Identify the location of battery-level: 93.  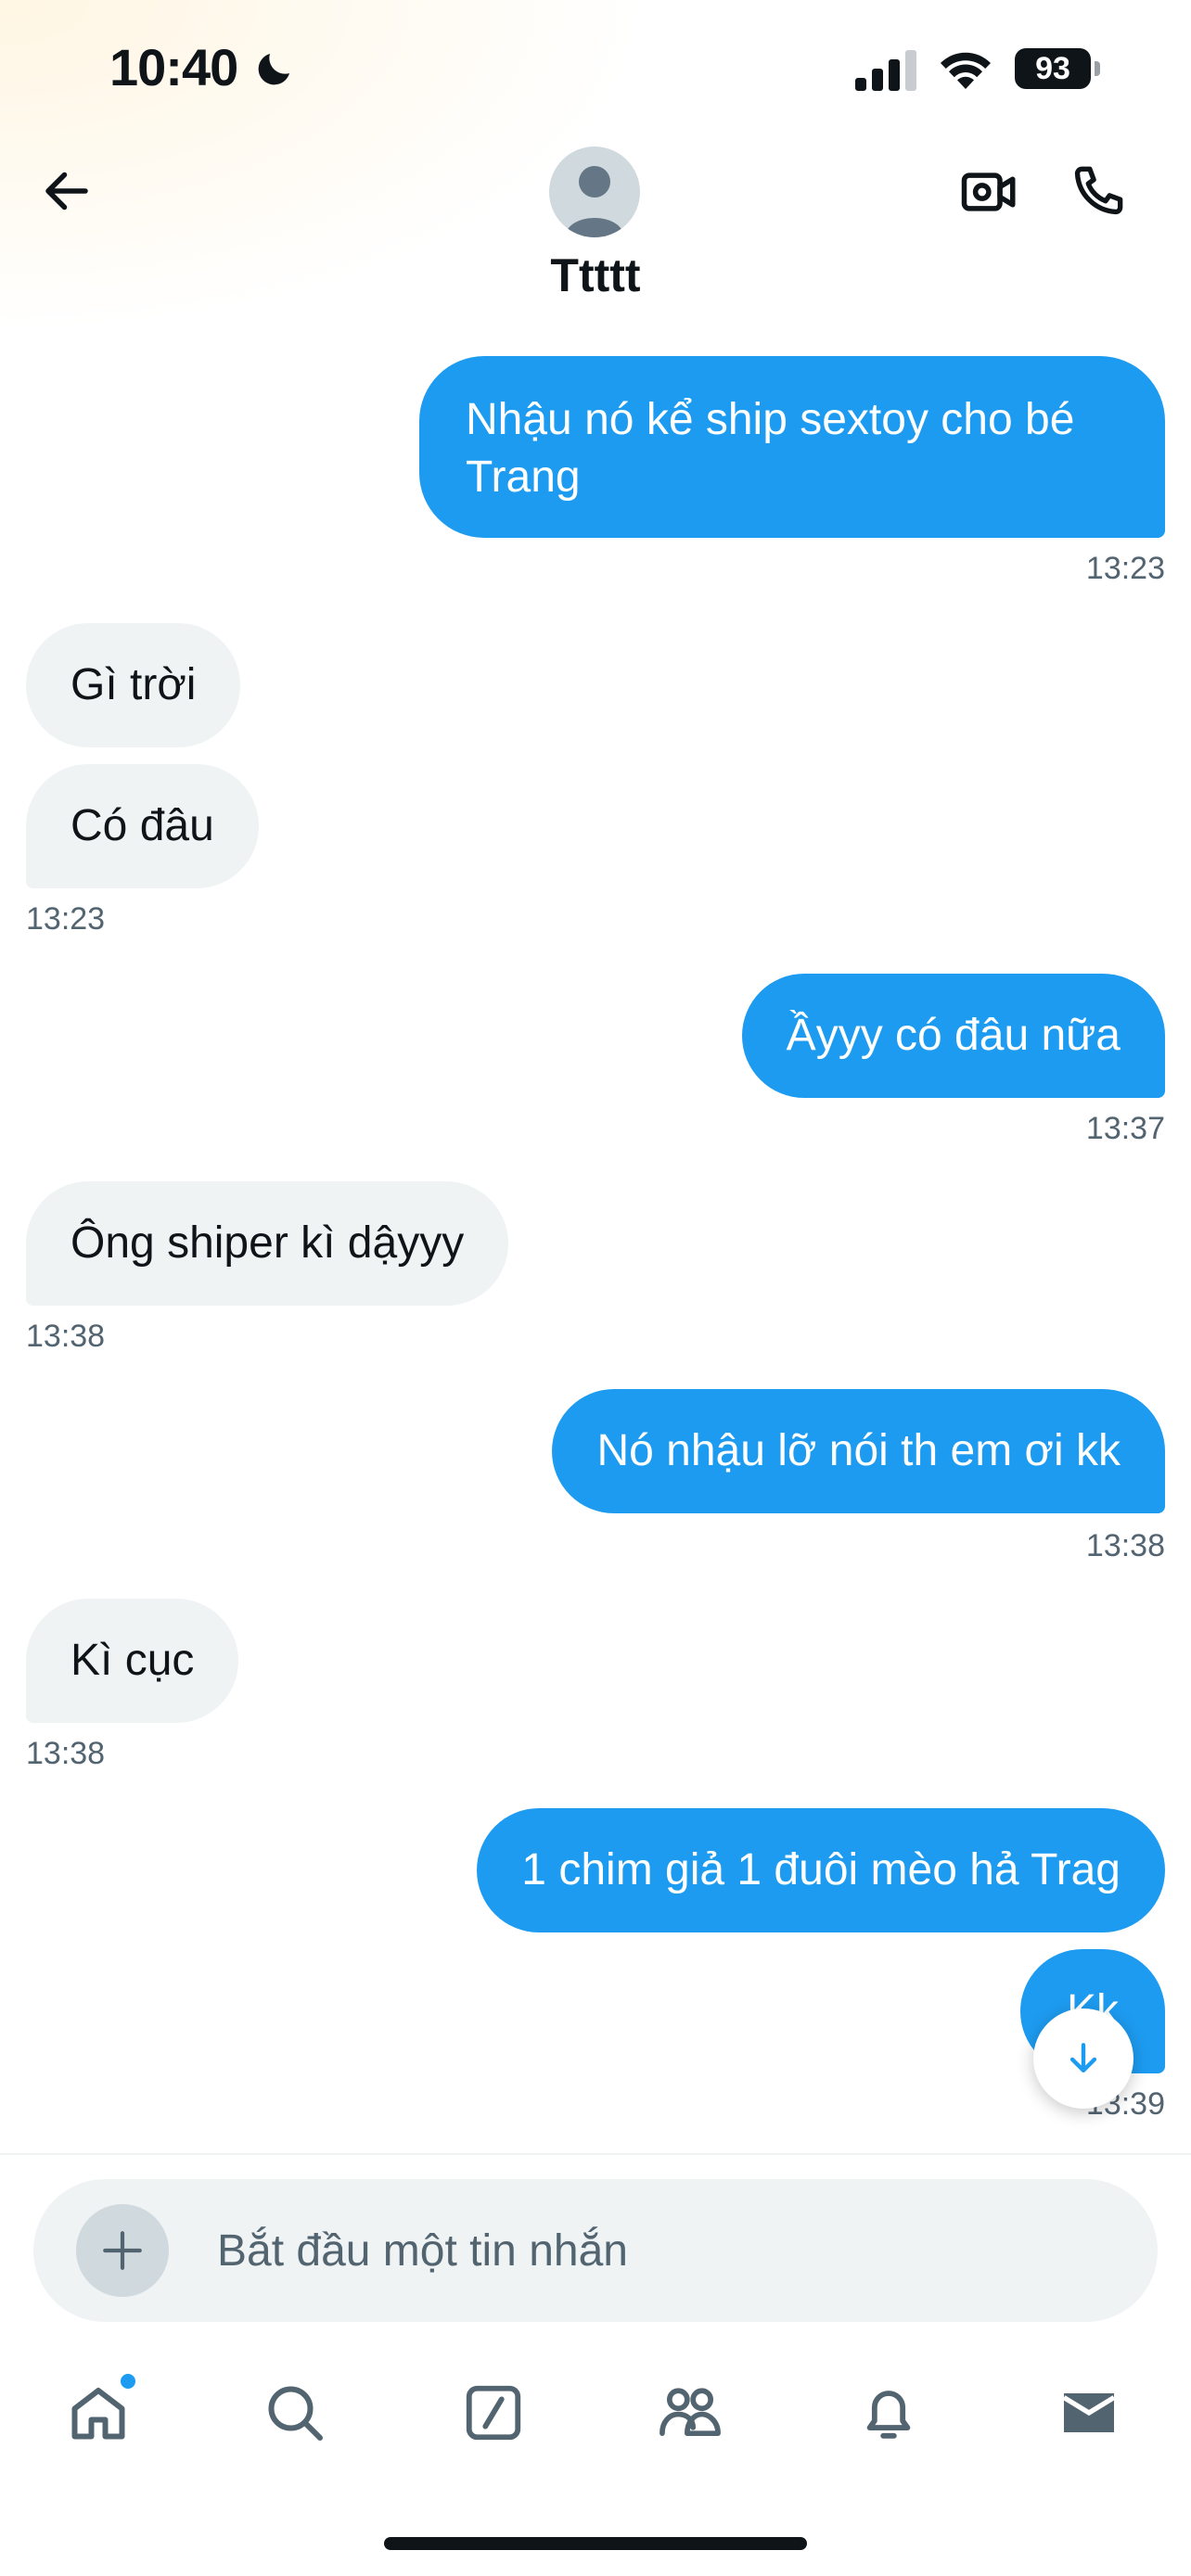
(1053, 68).